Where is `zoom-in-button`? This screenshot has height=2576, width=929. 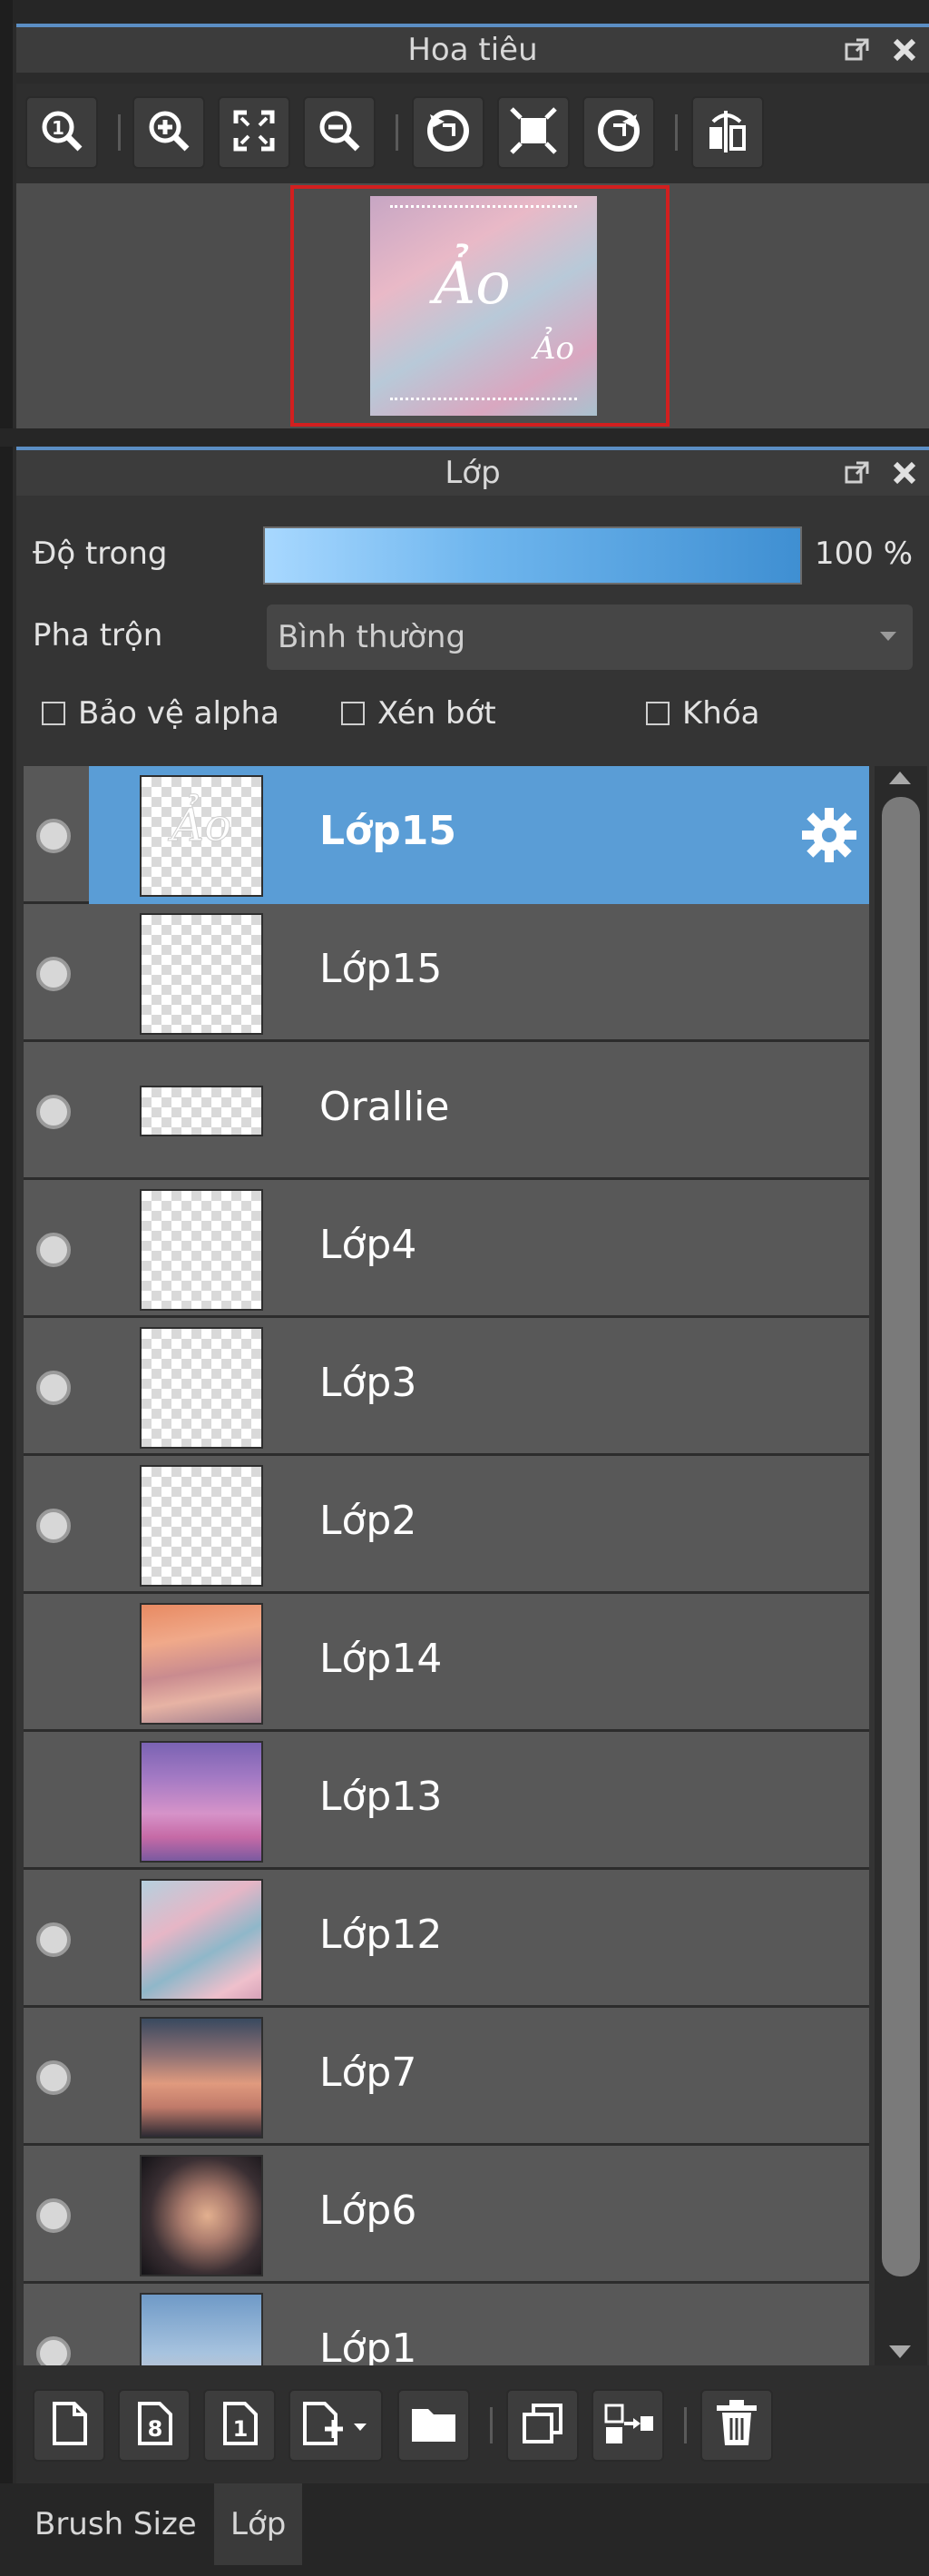
zoom-in-button is located at coordinates (168, 132).